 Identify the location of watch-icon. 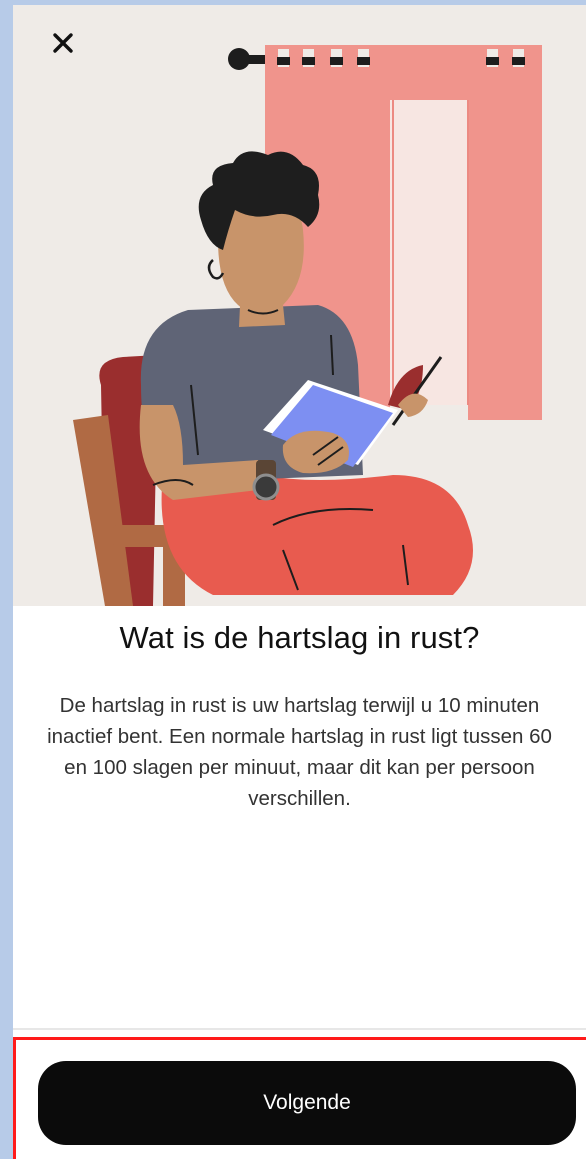
(266, 487).